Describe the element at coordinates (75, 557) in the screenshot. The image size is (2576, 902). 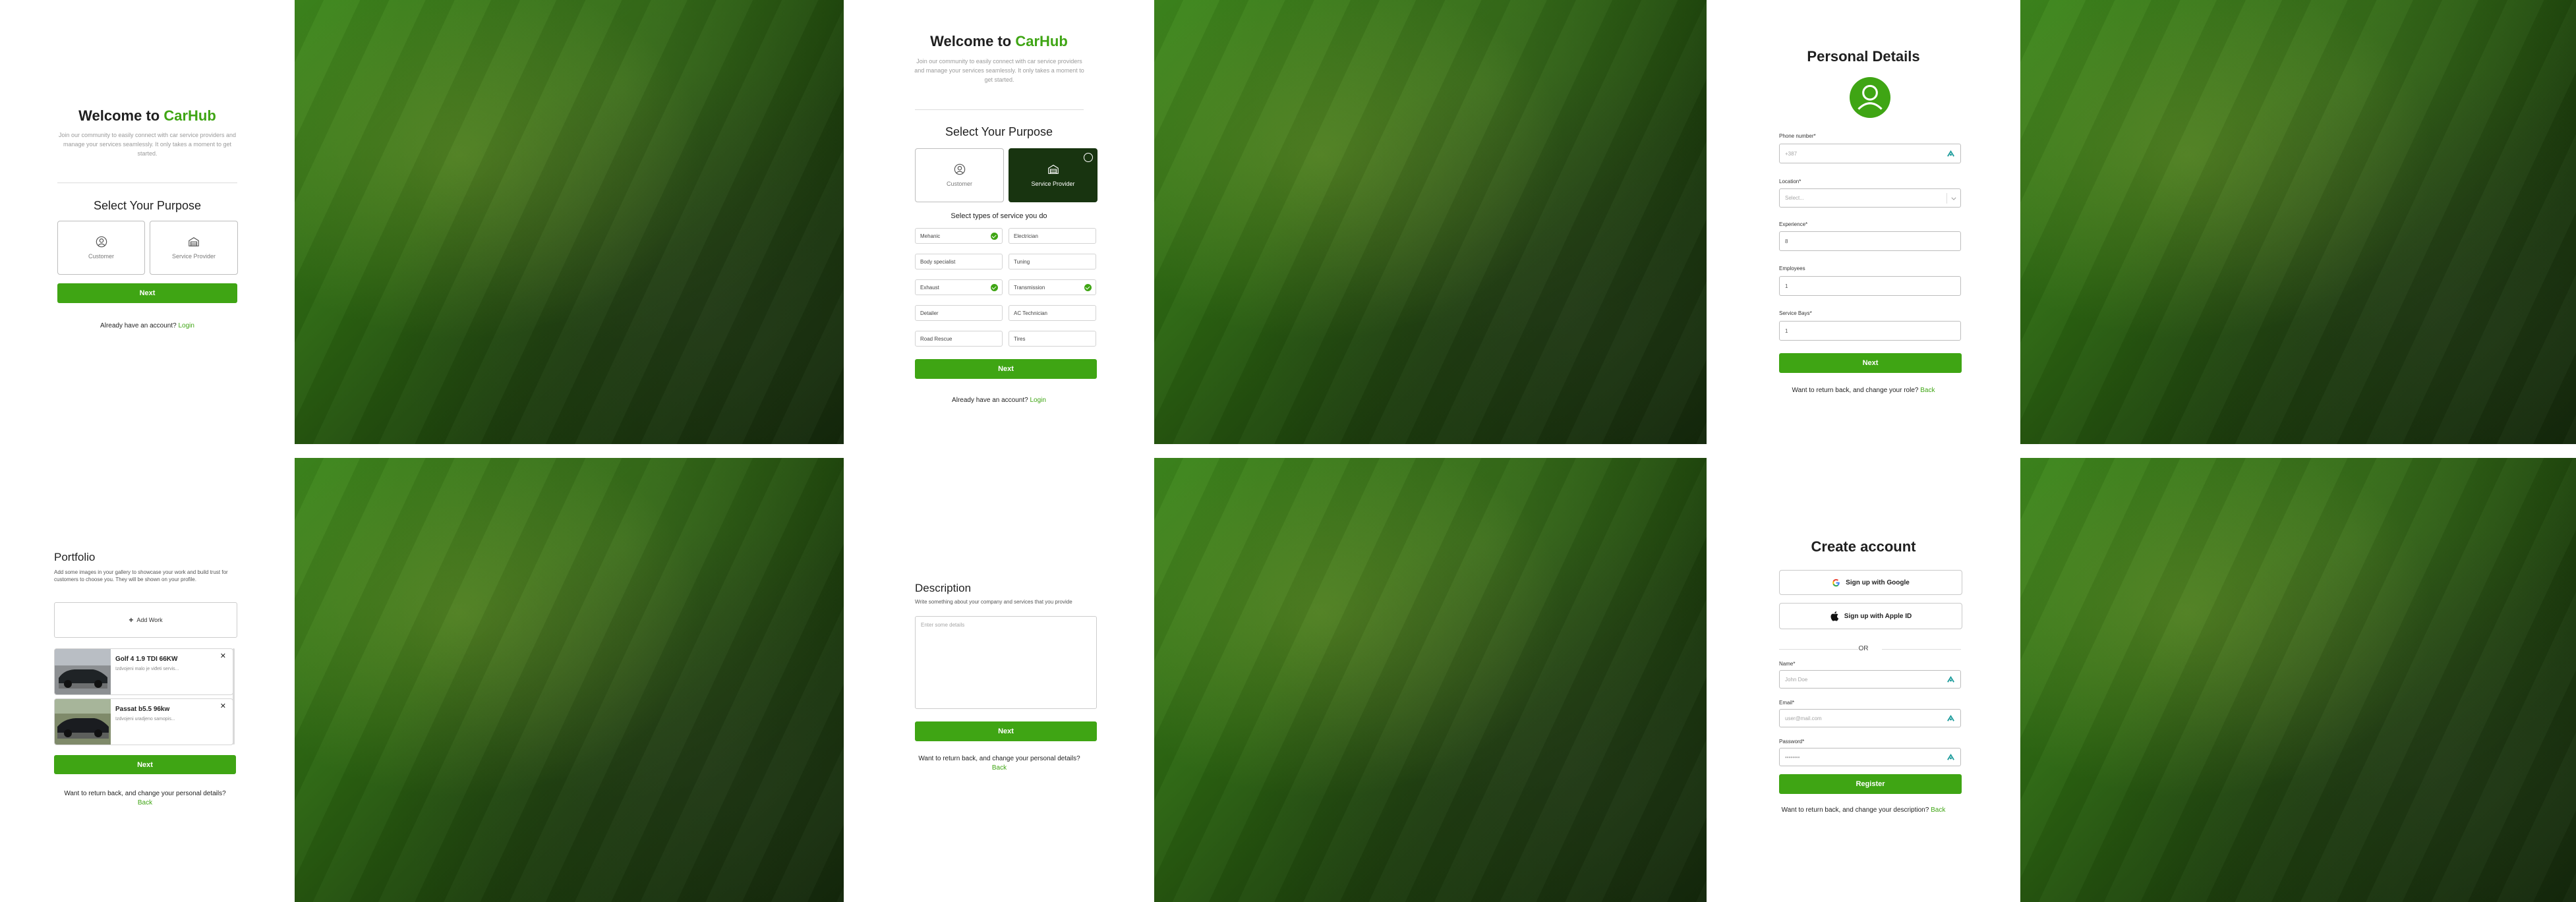
I see `page-title: Portfolio` at that location.